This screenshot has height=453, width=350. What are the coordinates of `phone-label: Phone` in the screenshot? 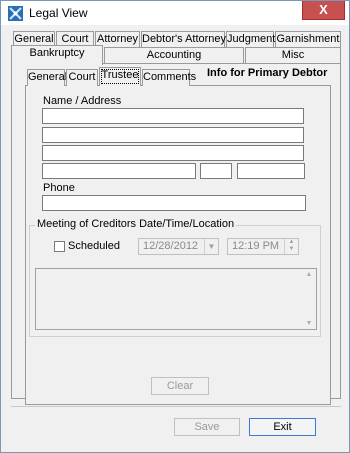 It's located at (59, 188).